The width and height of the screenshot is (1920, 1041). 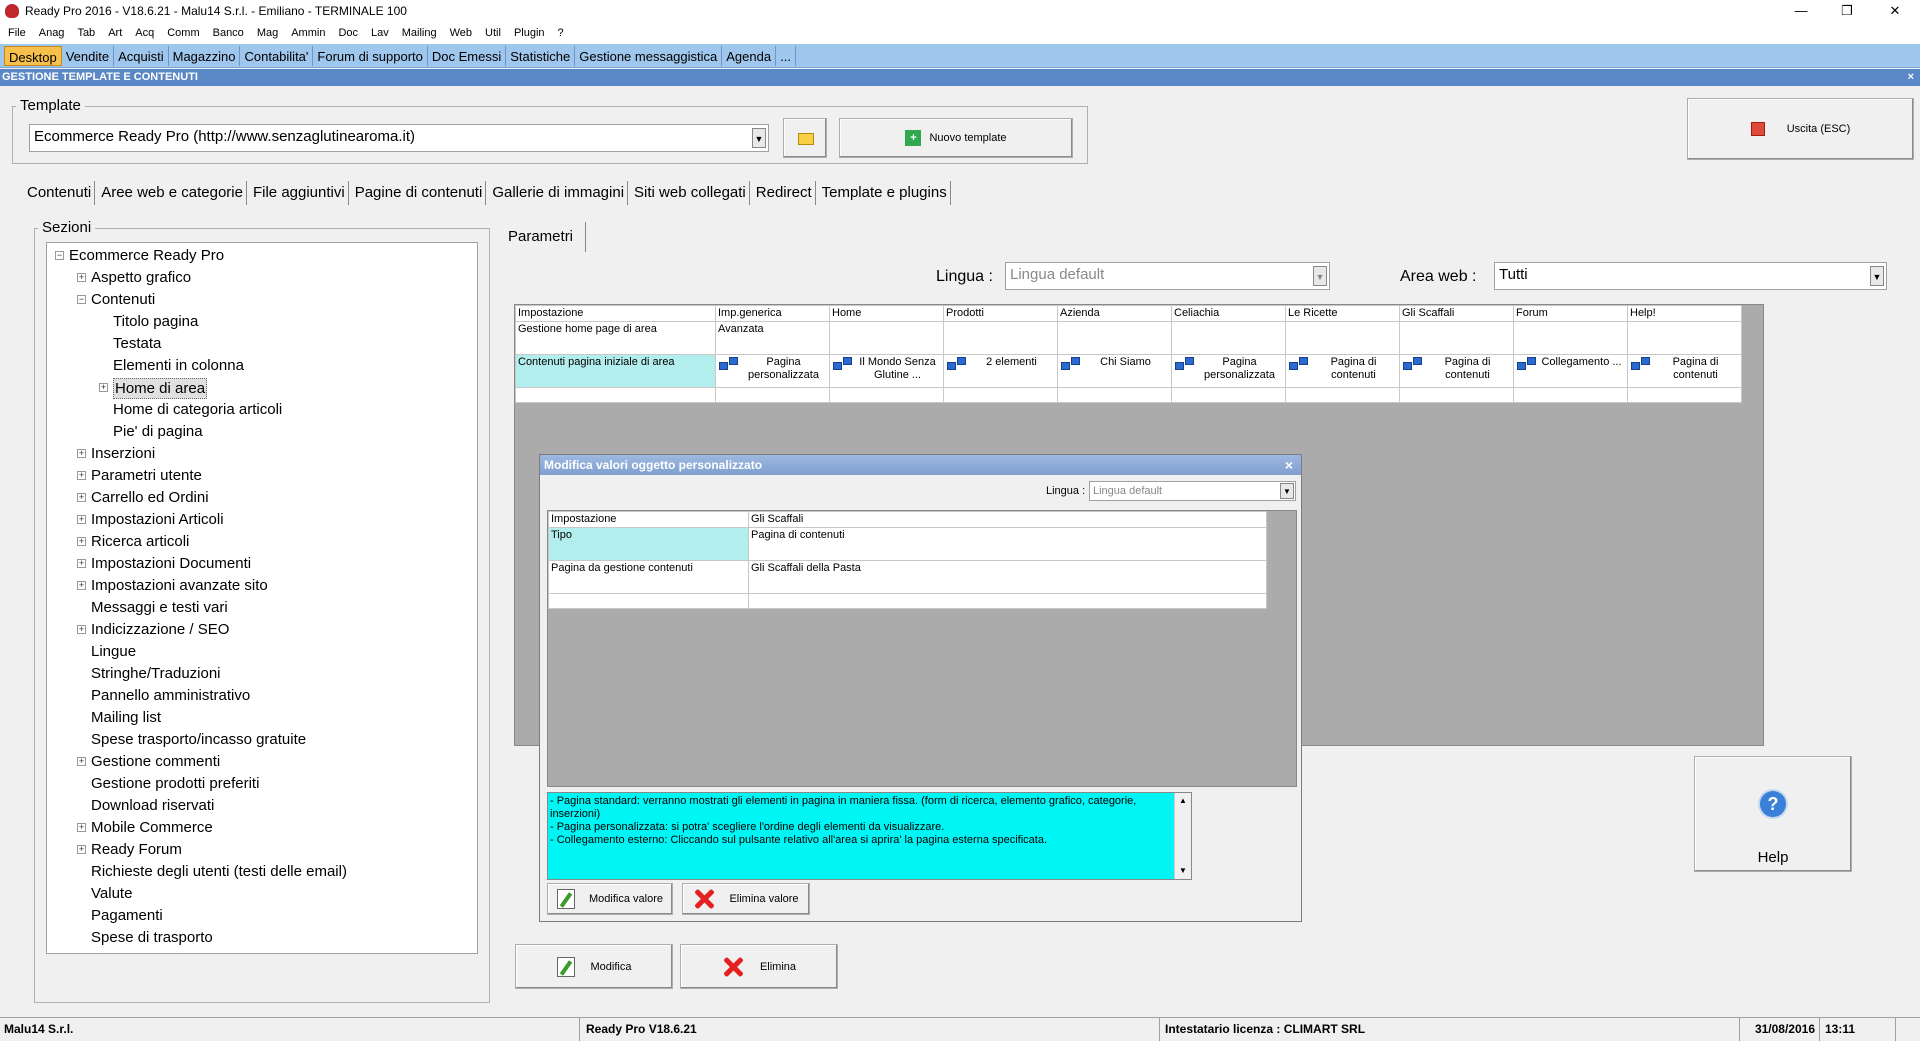 What do you see at coordinates (749, 55) in the screenshot?
I see `tab-agenda: Agenda` at bounding box center [749, 55].